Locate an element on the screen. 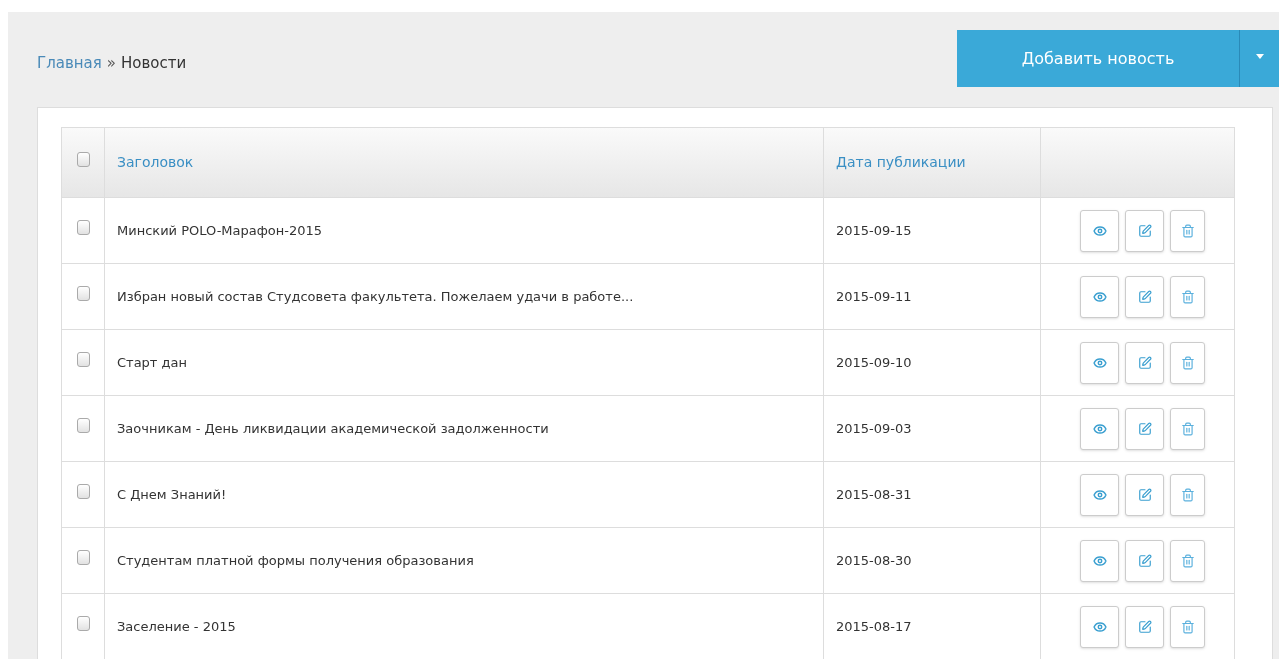 The image size is (1279, 659). breadcrumb-current: Новости is located at coordinates (154, 64).